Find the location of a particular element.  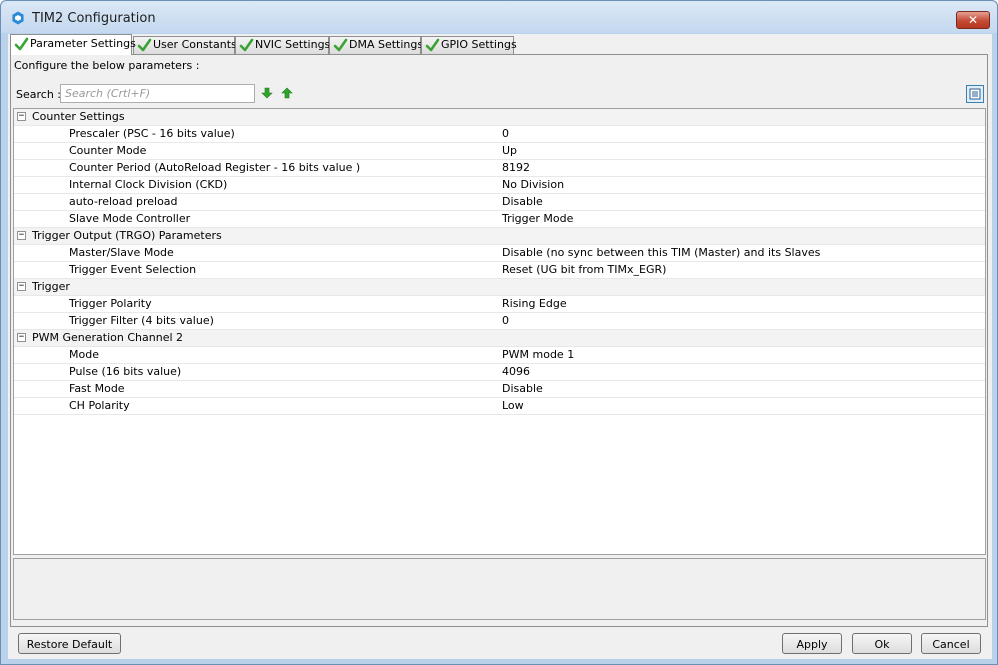

param-row: Prescaler (PSC - 16 bits value) 0 is located at coordinates (499, 134).